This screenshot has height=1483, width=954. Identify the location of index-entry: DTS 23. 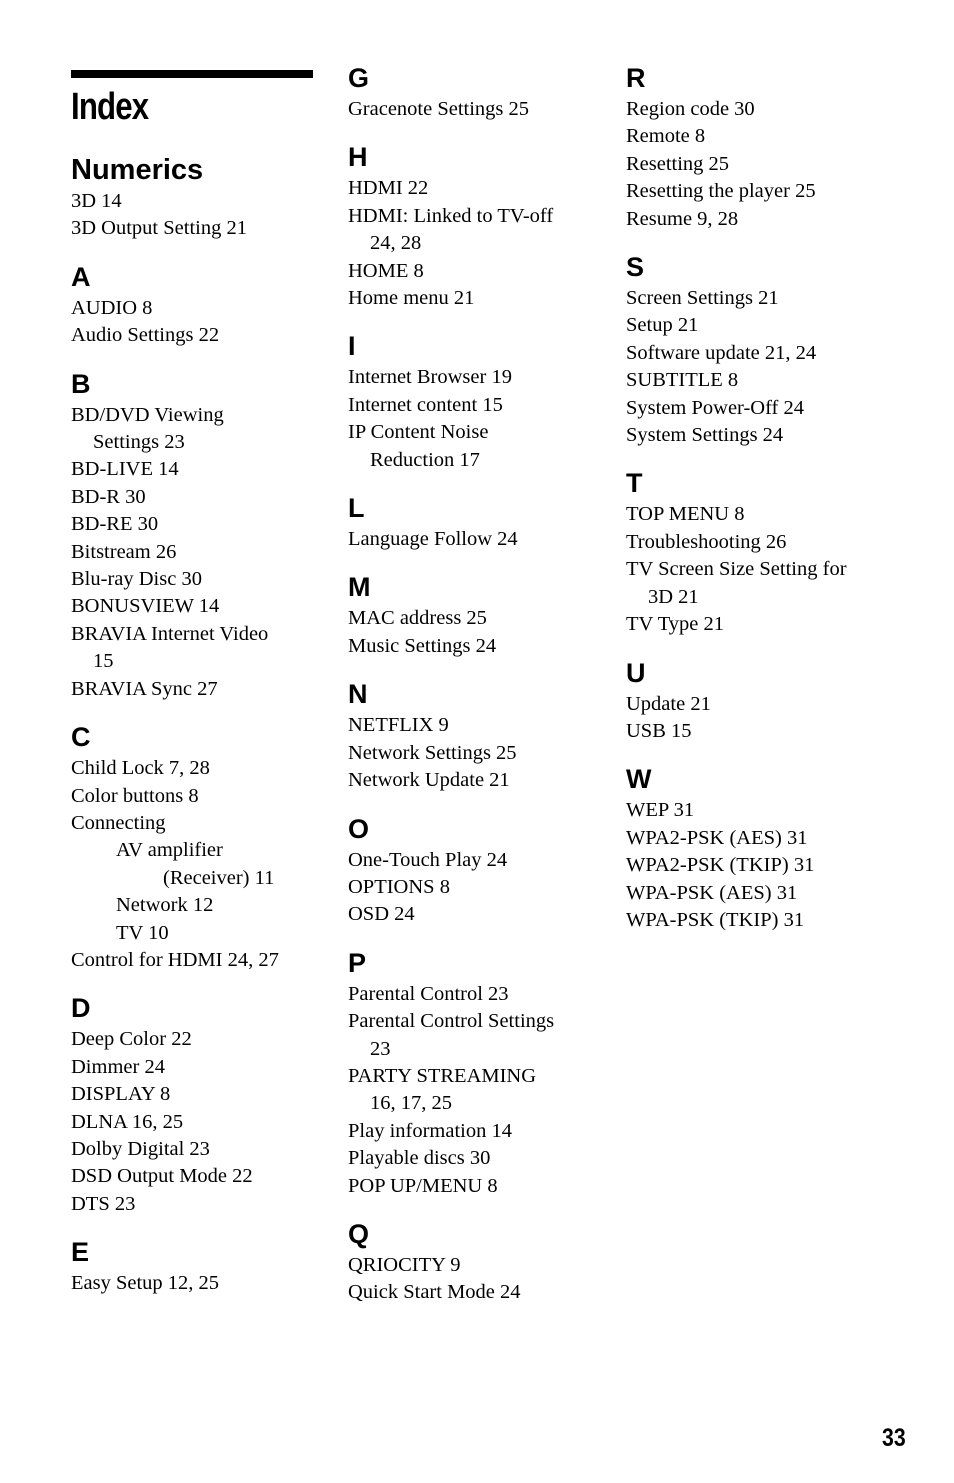
(103, 1203).